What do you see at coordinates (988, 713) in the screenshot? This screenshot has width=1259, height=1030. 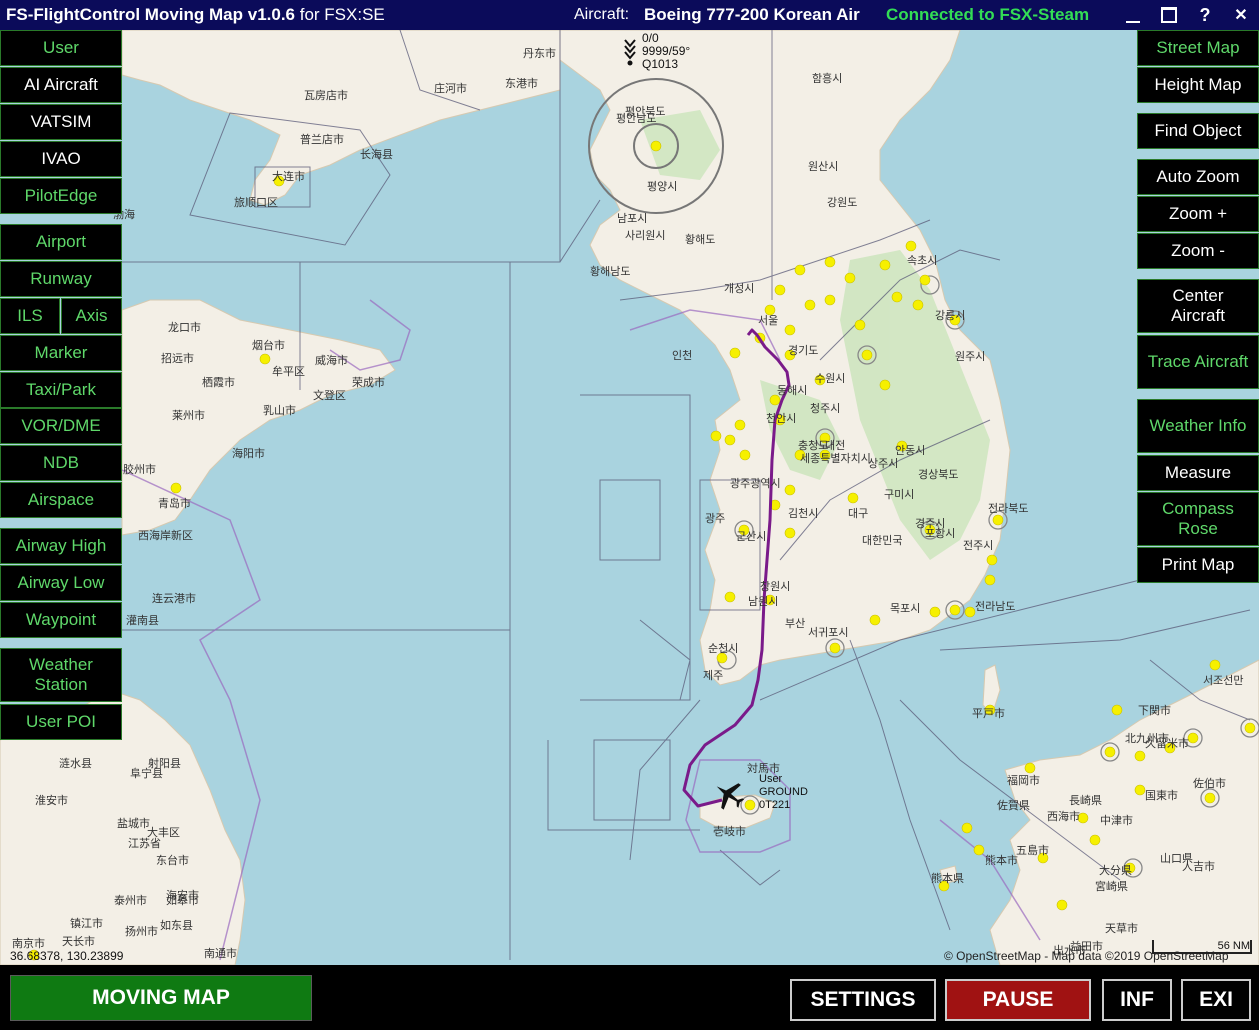 I see `map-place-label: 平戸市` at bounding box center [988, 713].